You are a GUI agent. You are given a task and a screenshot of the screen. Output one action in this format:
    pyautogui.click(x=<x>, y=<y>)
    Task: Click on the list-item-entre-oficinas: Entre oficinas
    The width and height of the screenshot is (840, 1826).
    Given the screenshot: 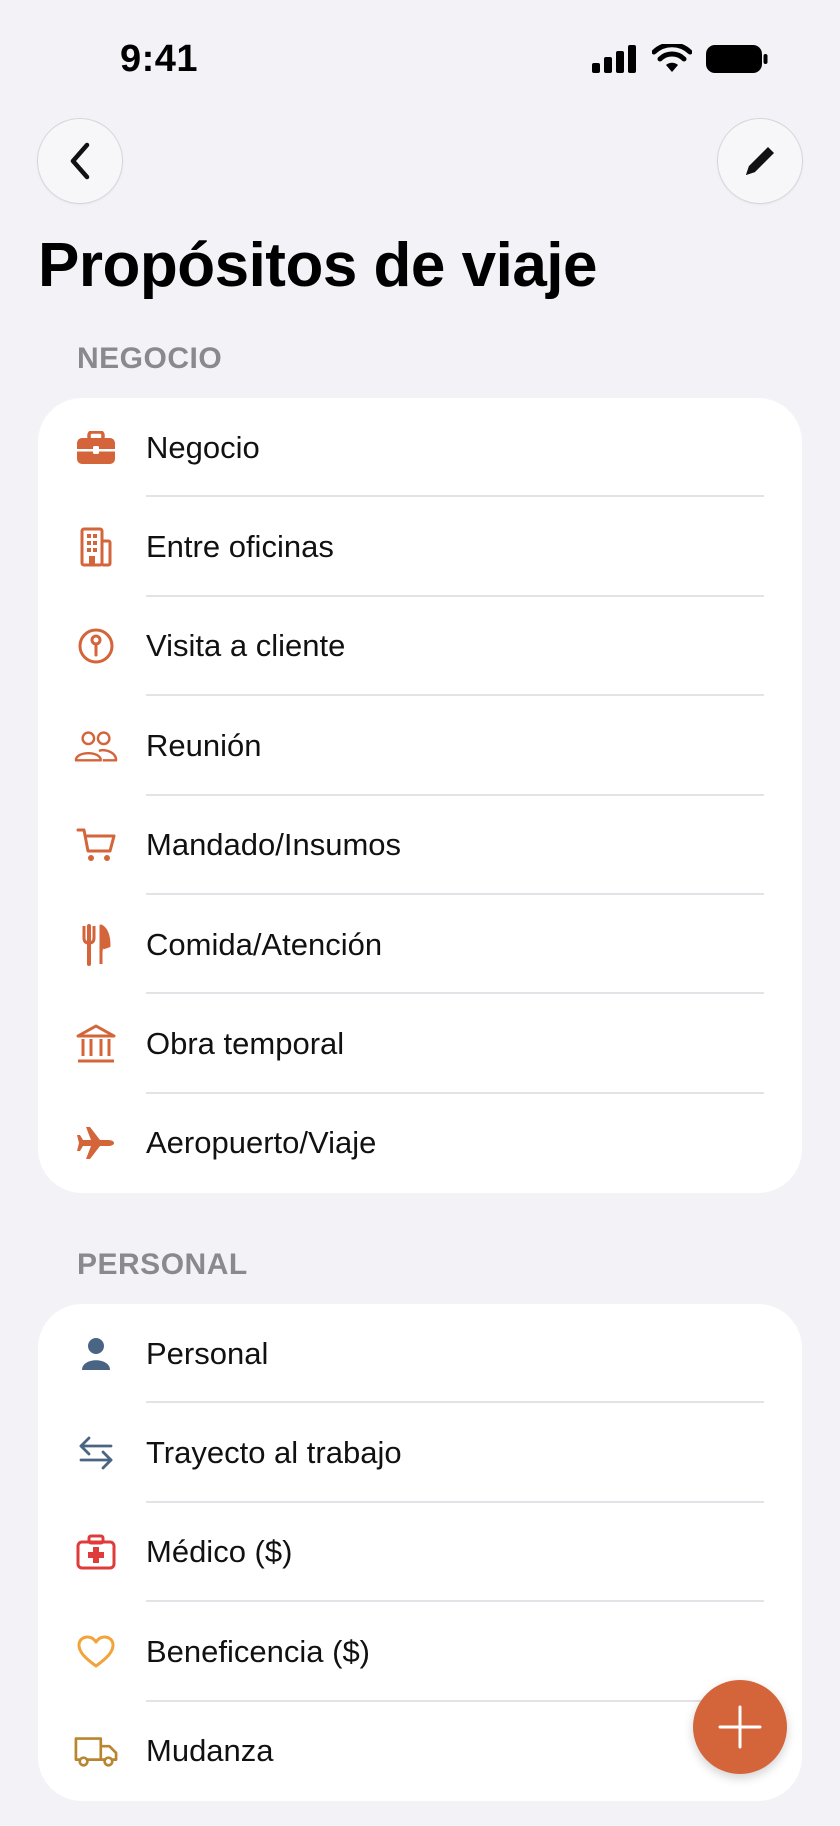 What is the action you would take?
    pyautogui.click(x=420, y=547)
    